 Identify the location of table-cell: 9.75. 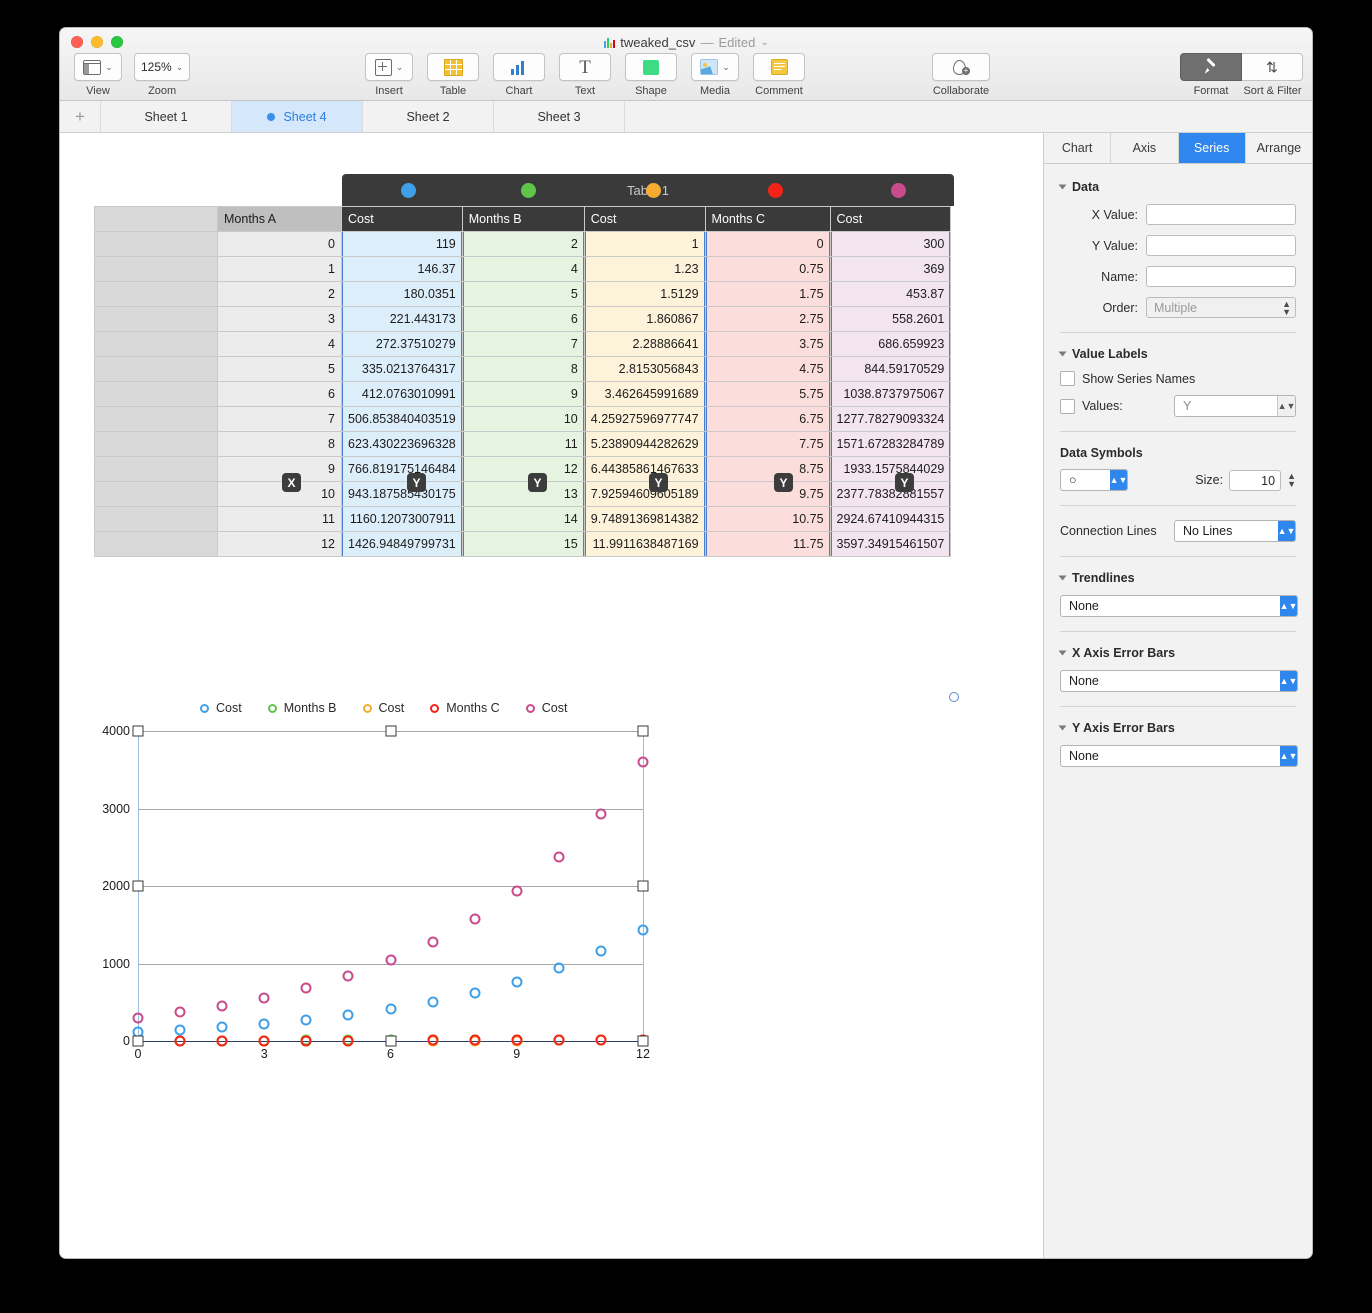
(767, 494).